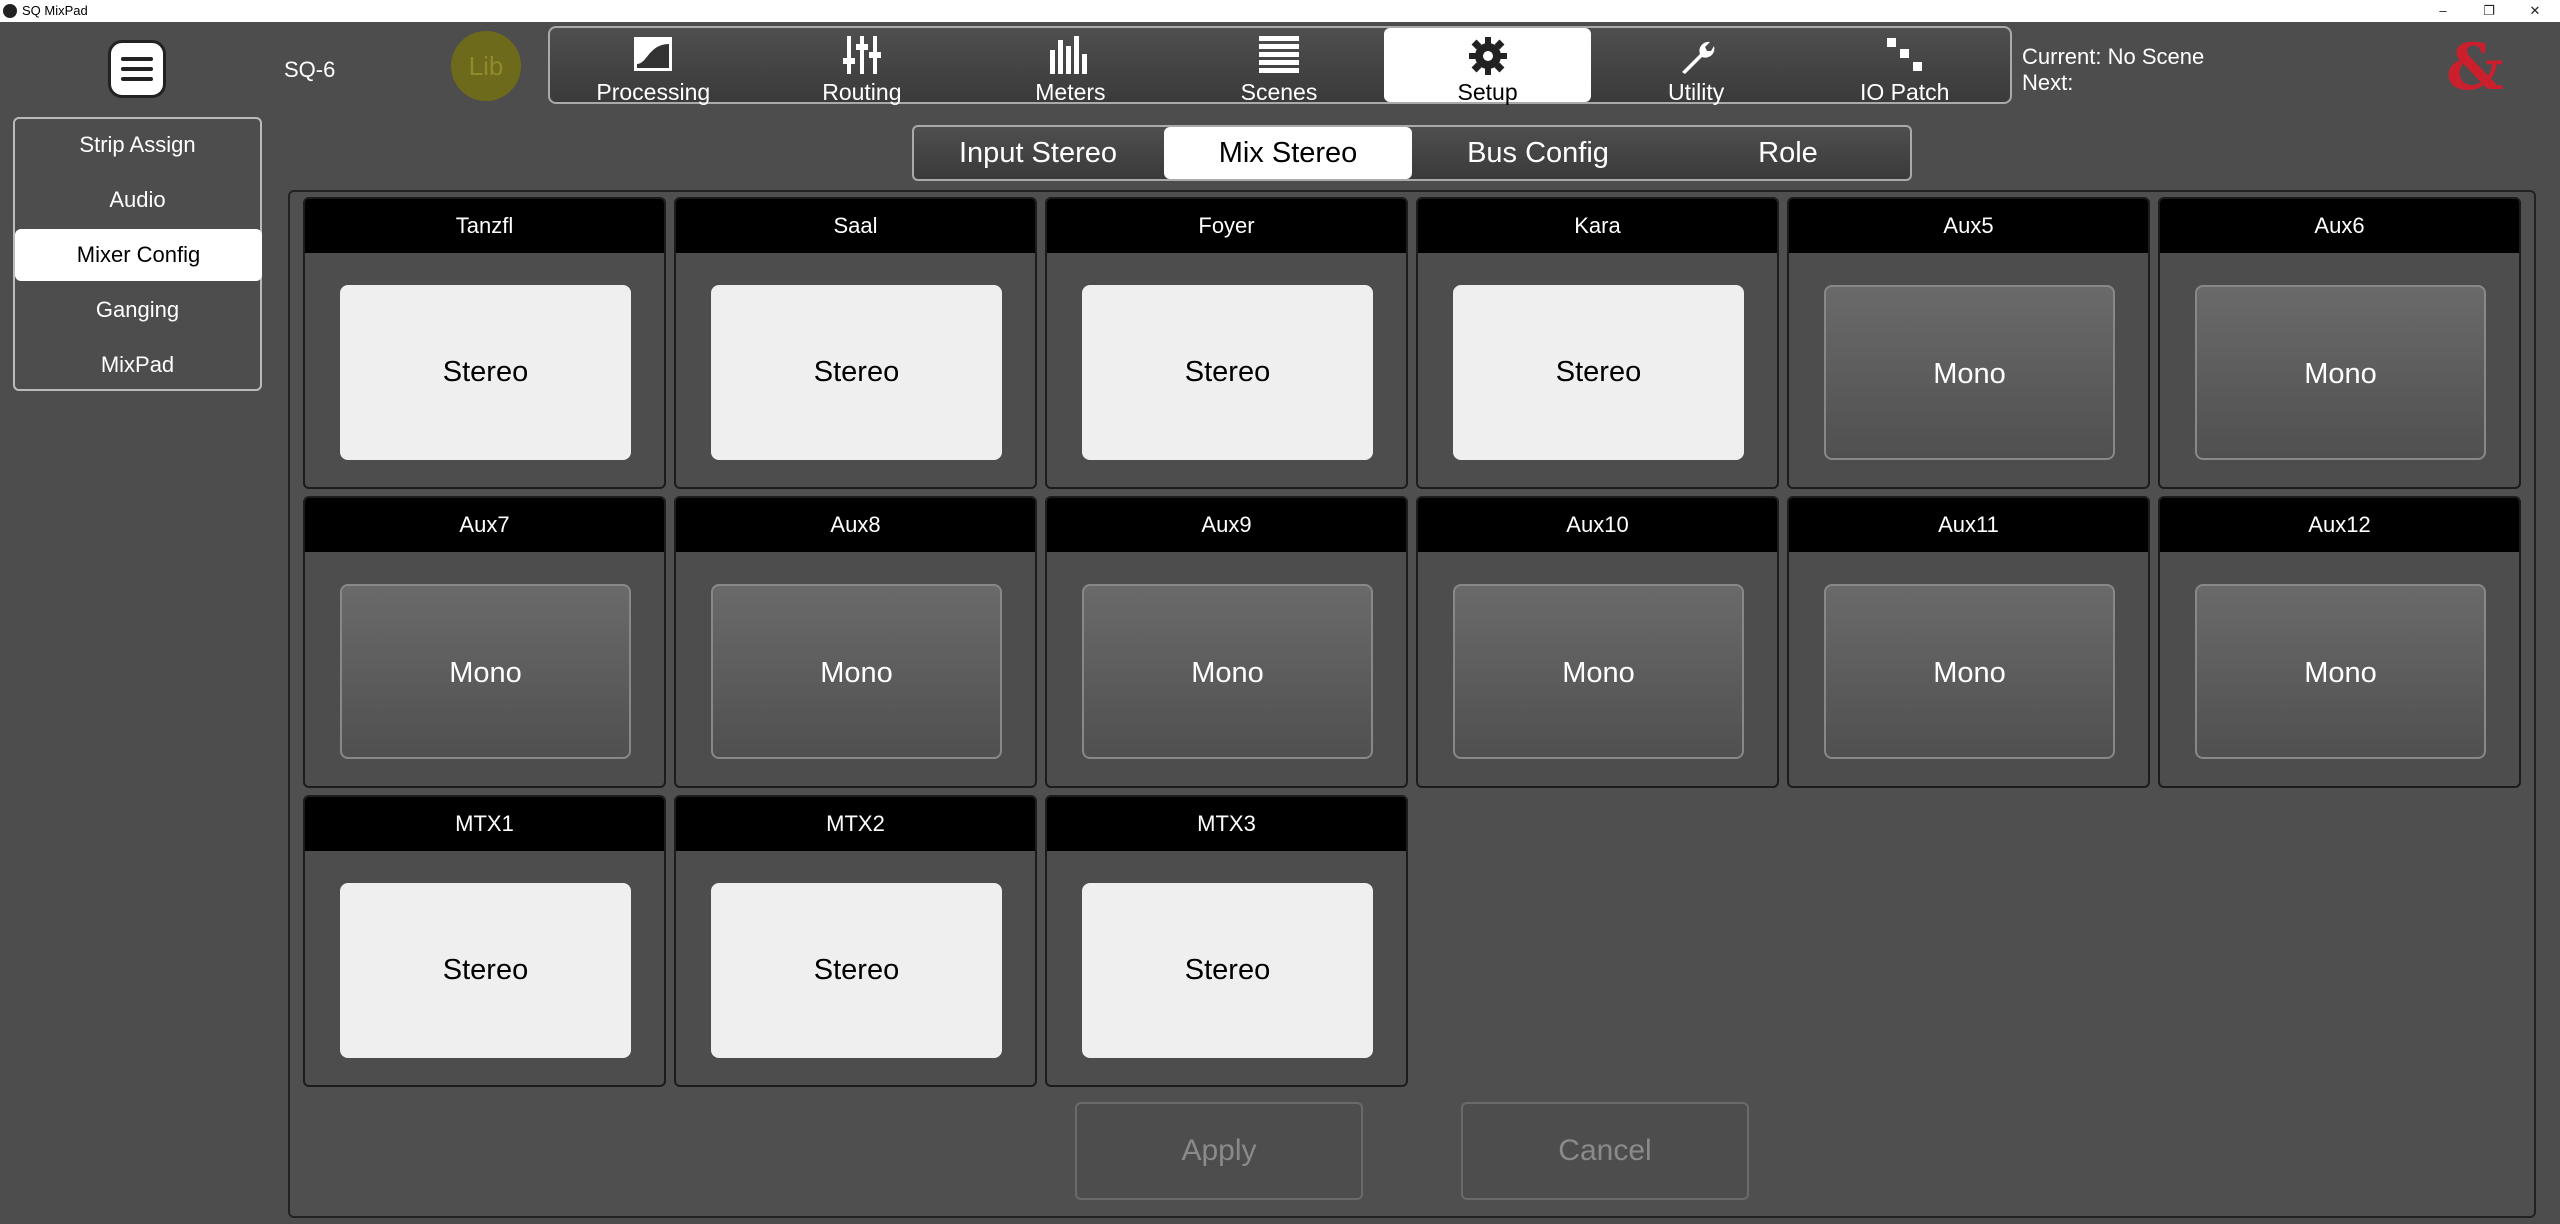 The width and height of the screenshot is (2560, 1224). I want to click on mix-cell: Aux10 Mono, so click(1597, 642).